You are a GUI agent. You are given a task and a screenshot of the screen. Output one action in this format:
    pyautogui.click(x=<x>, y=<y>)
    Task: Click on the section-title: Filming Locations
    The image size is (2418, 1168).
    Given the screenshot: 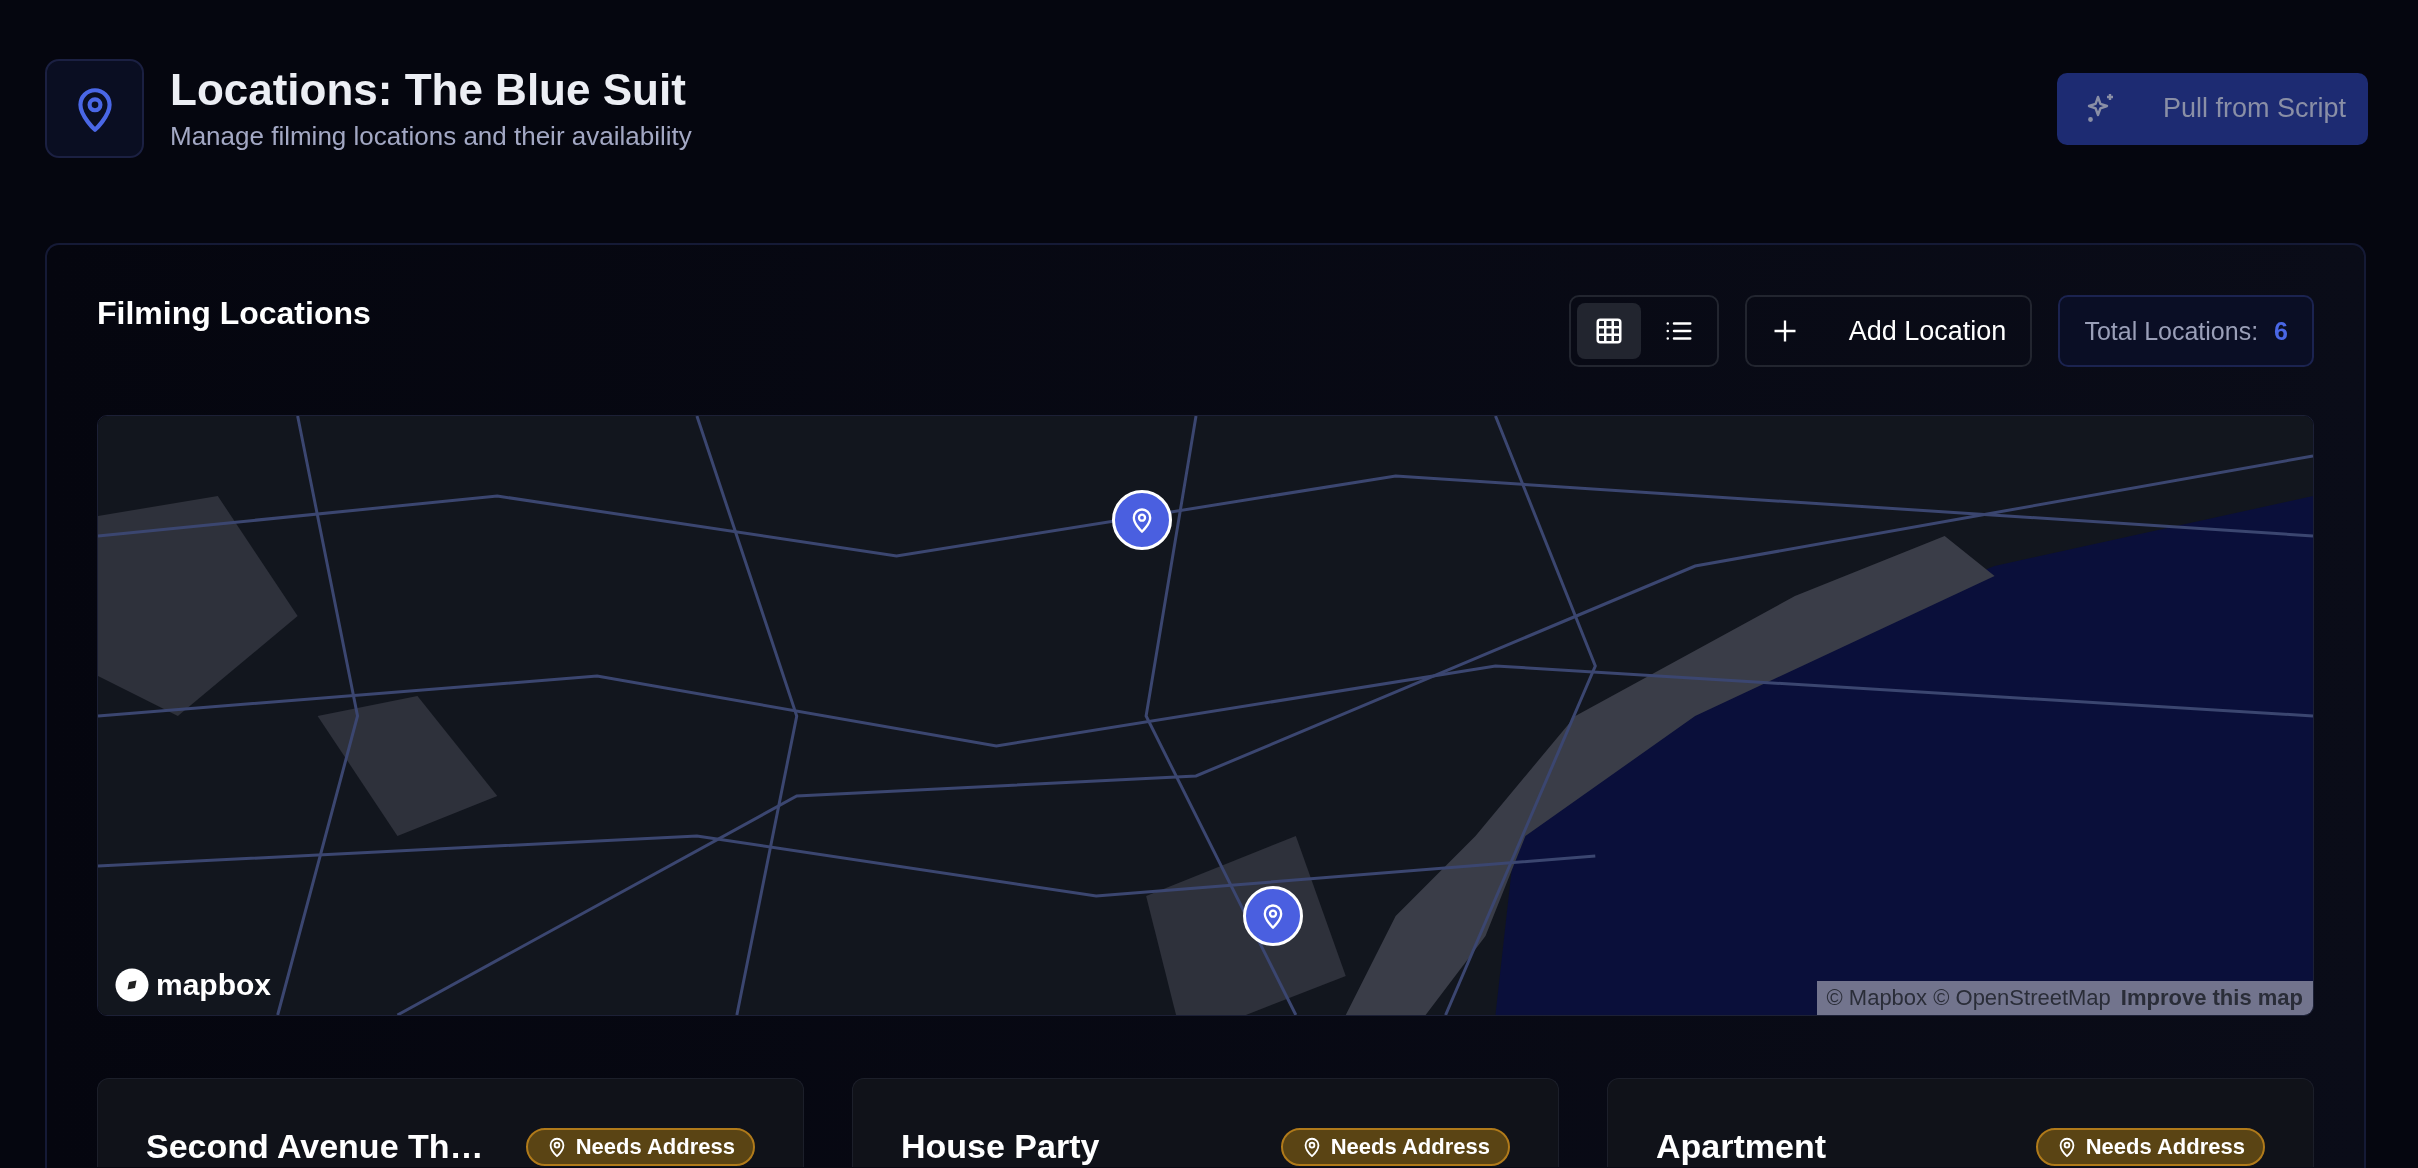 What is the action you would take?
    pyautogui.click(x=234, y=313)
    